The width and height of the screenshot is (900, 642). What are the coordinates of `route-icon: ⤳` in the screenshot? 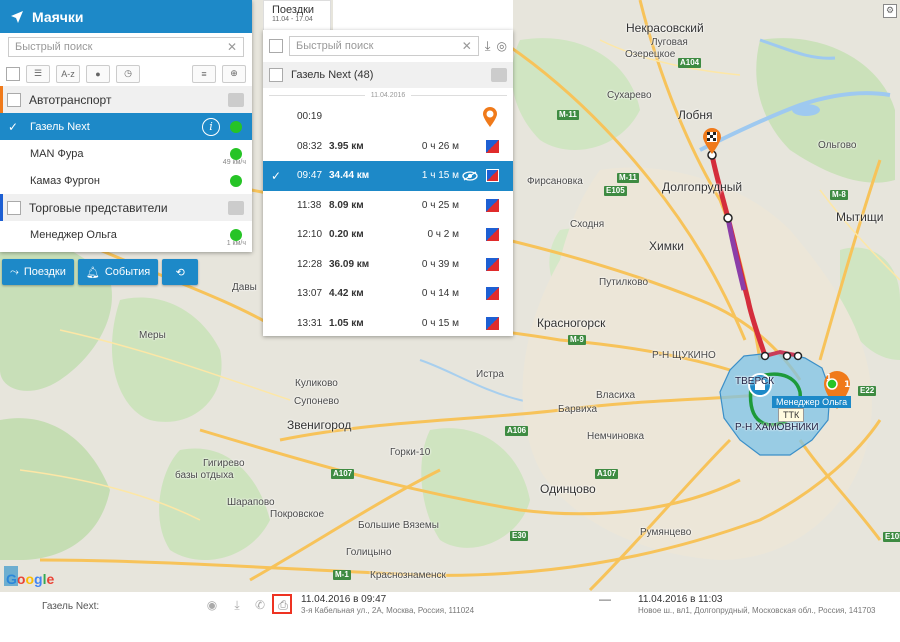 It's located at (14, 271).